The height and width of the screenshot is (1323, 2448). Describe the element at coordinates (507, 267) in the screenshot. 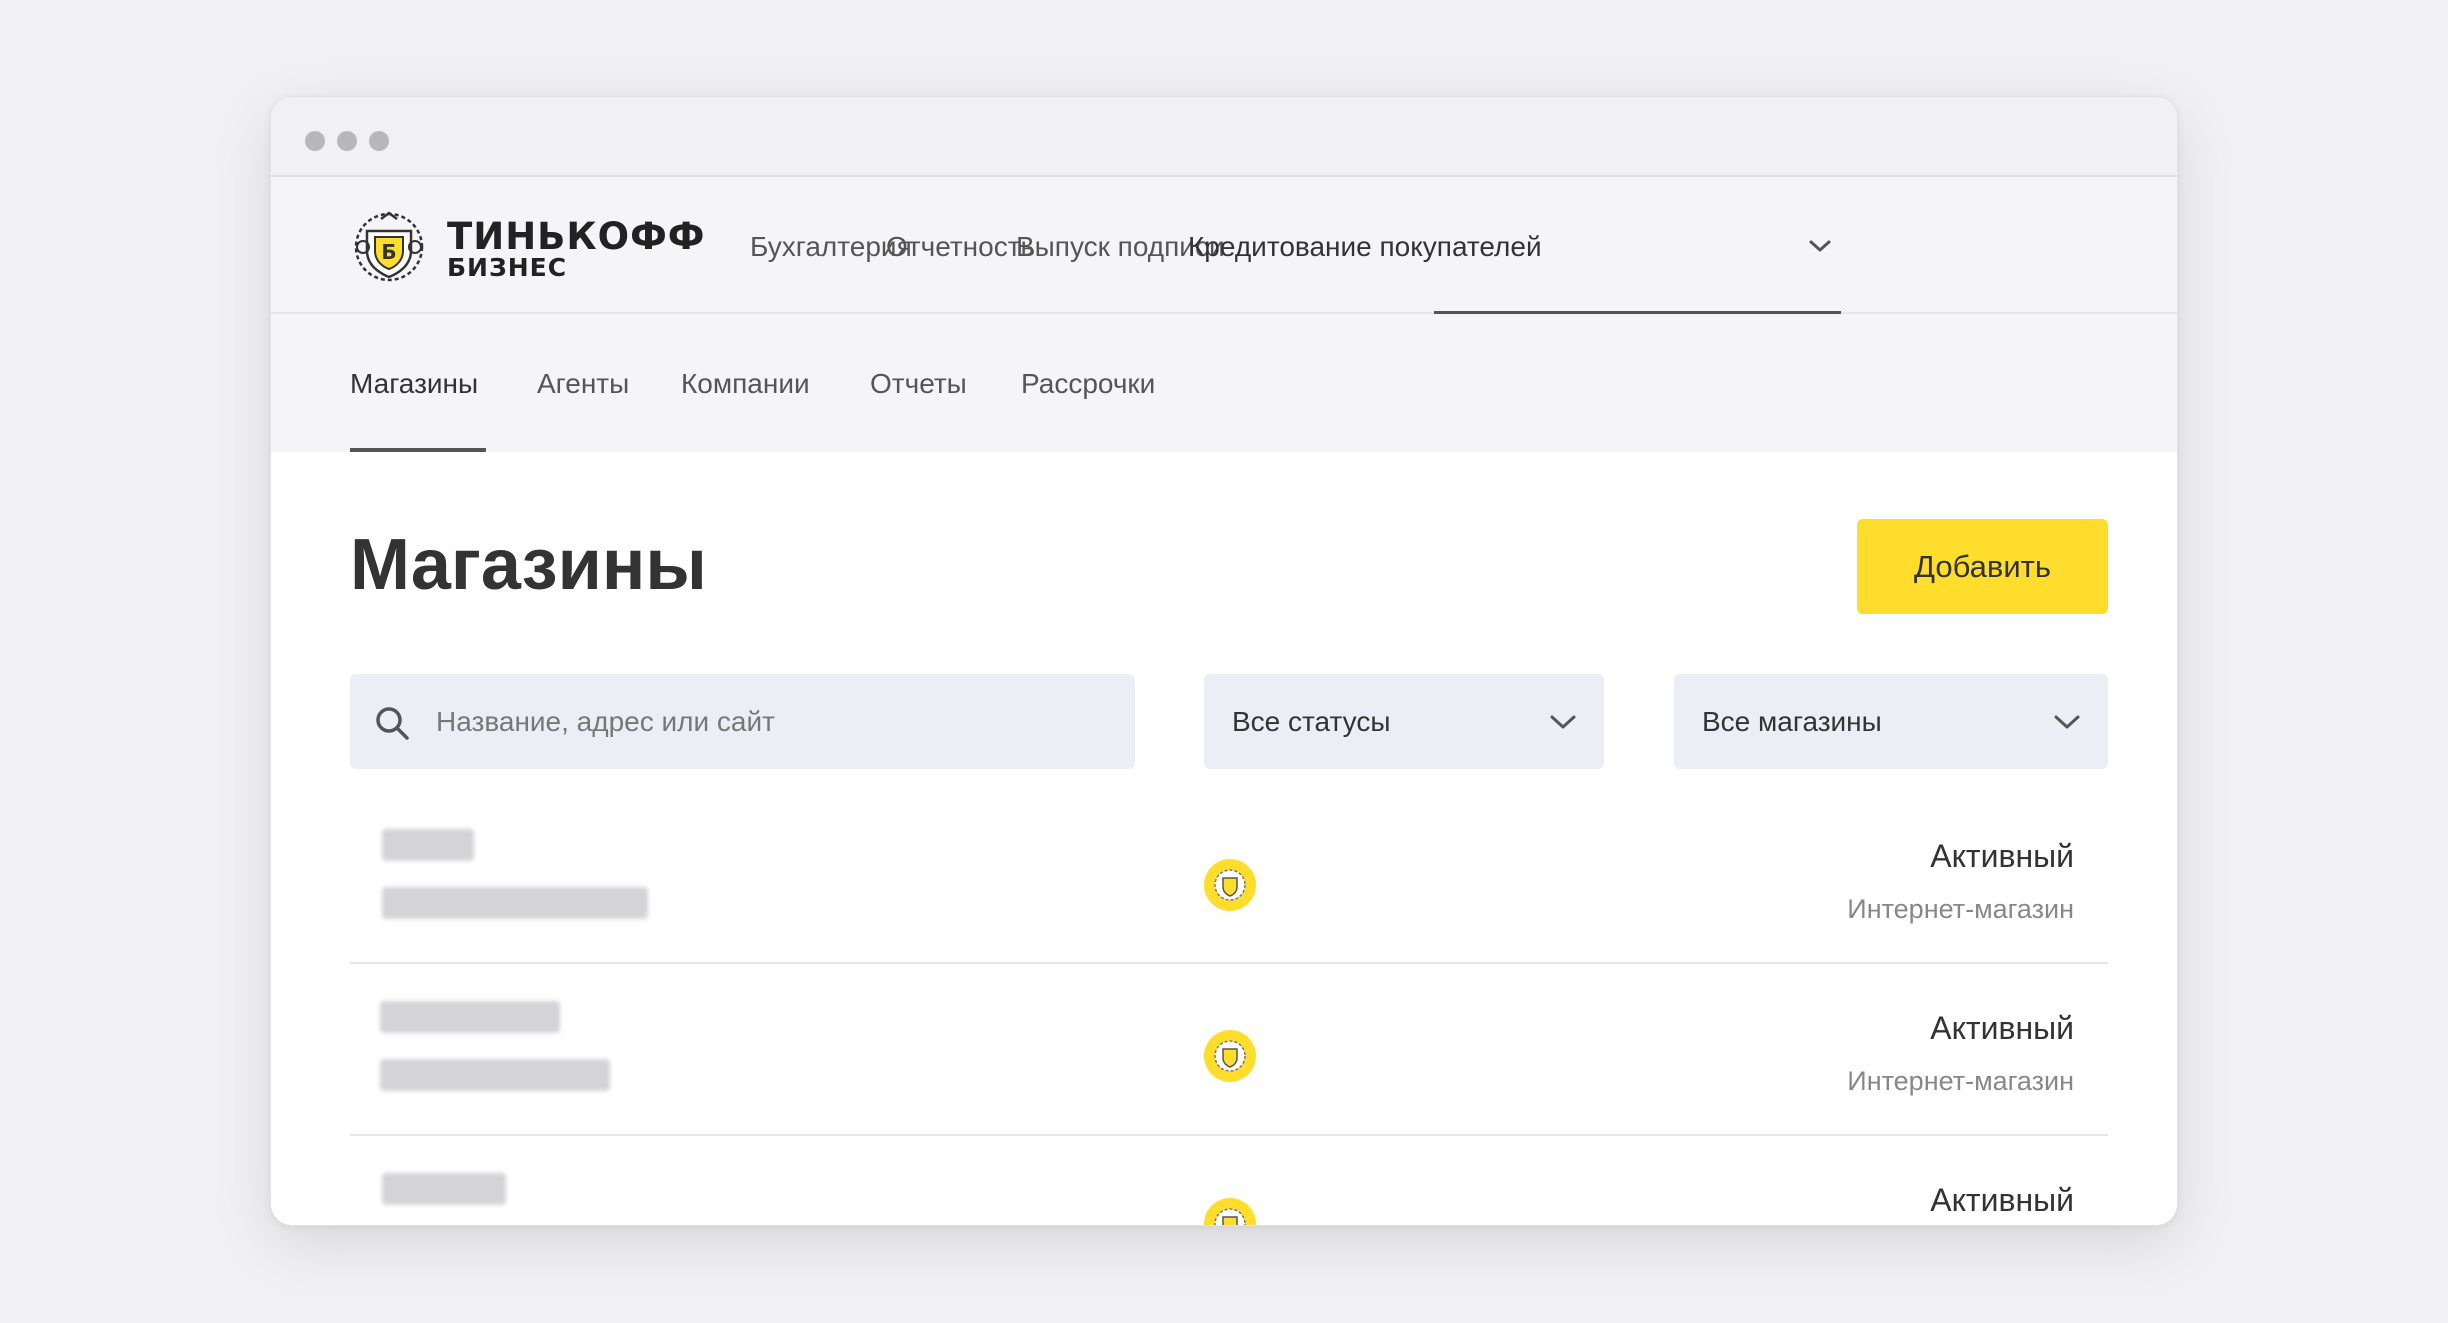

I see `brand-subname: БИЗНЕС` at that location.